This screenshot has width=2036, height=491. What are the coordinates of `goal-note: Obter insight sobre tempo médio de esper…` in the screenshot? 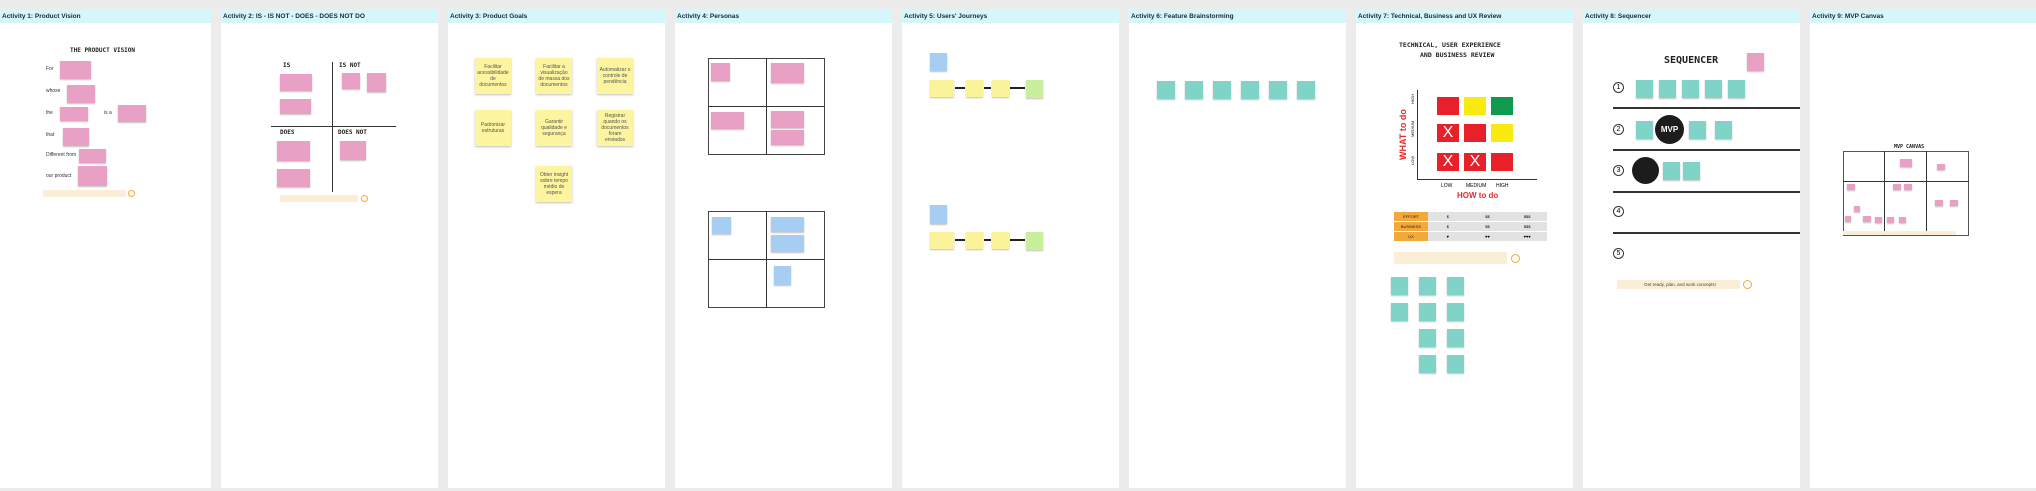 It's located at (554, 184).